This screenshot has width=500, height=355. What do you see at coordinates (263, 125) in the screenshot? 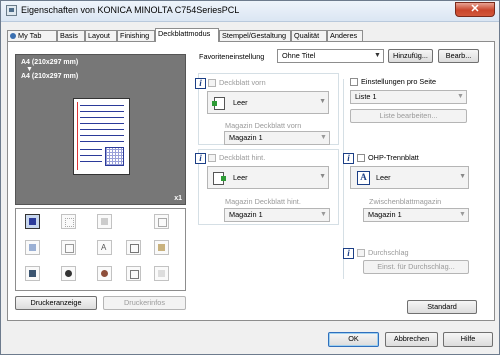
I see `front-cover-tray-label: Magazin Deckblatt vorn` at bounding box center [263, 125].